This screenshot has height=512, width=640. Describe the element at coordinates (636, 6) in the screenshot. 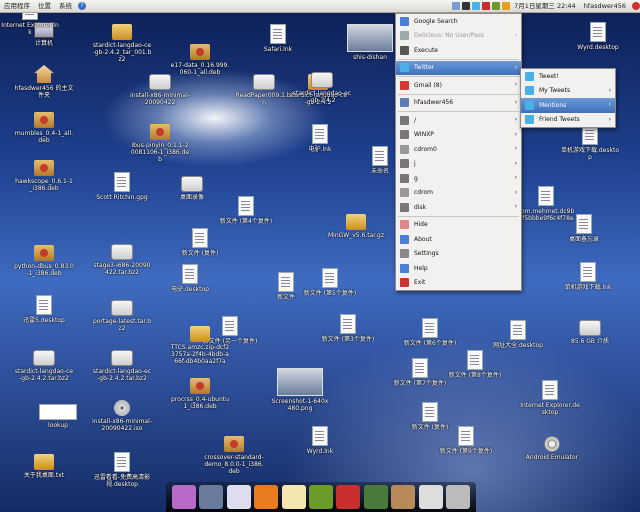

I see `power-icon` at that location.